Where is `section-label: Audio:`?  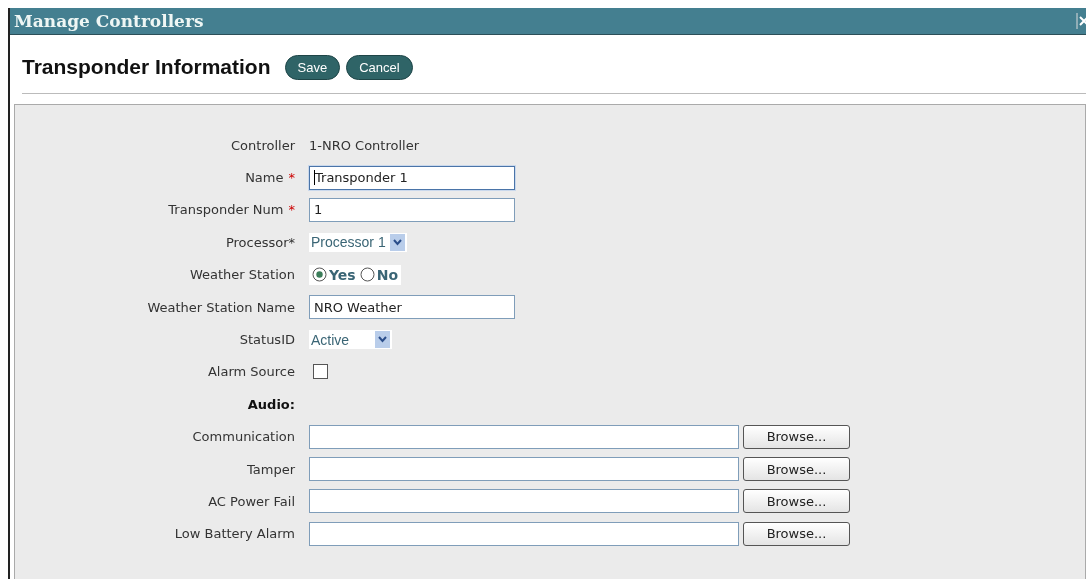 section-label: Audio: is located at coordinates (271, 404).